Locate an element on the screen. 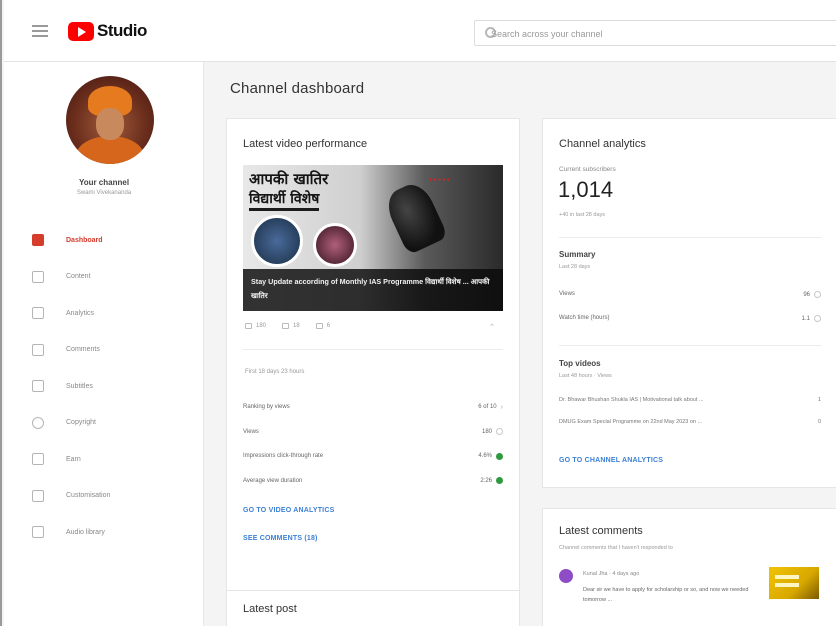  channel-analytics-link: GO TO CHANNEL ANALYTICS is located at coordinates (611, 460).